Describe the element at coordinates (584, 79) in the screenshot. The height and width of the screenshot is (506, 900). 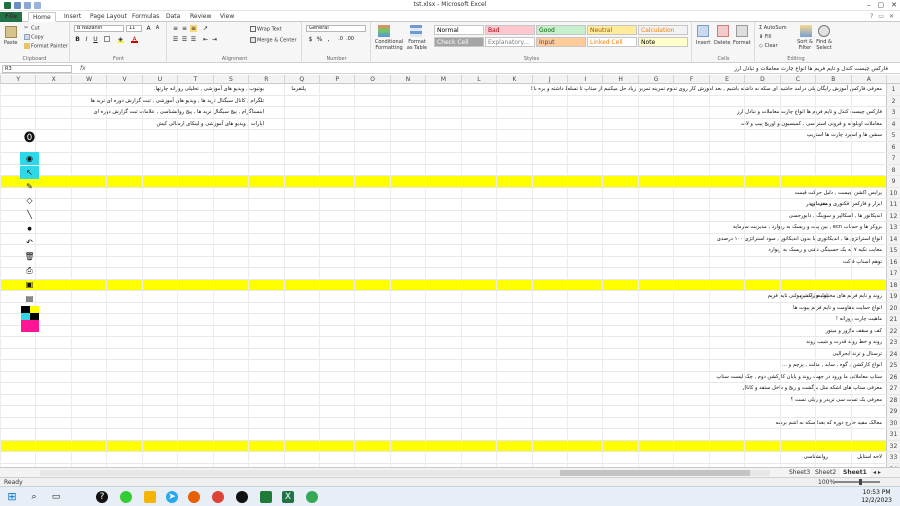
I see `column-header: I` at that location.